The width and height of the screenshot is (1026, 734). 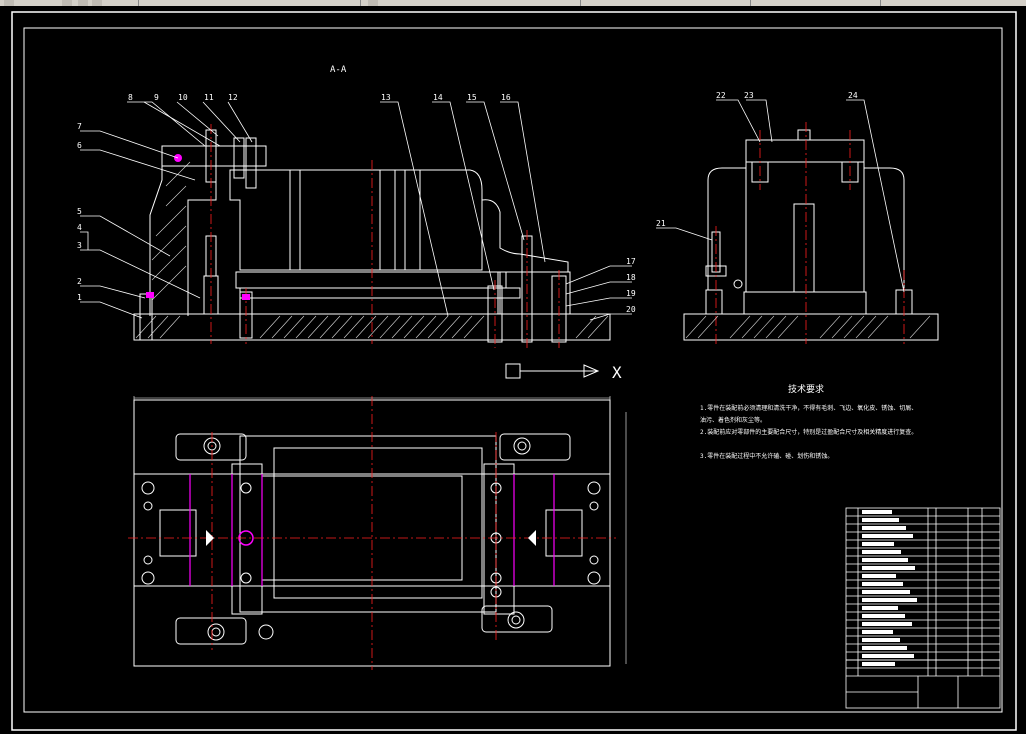 What do you see at coordinates (438, 97) in the screenshot?
I see `balloon: 14` at bounding box center [438, 97].